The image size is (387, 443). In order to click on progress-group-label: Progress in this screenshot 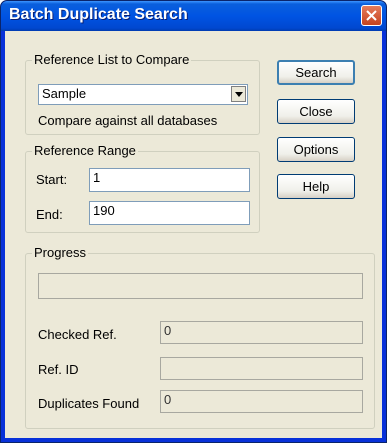, I will do `click(60, 252)`.